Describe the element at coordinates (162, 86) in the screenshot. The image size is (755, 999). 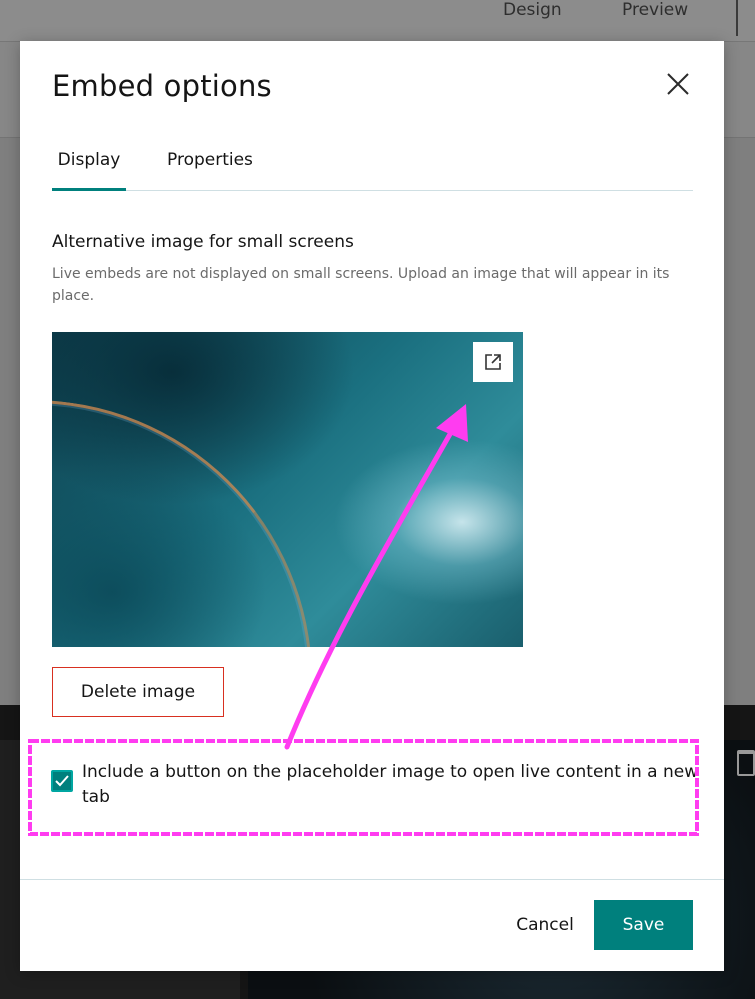
I see `dialog-title: Embed options` at that location.